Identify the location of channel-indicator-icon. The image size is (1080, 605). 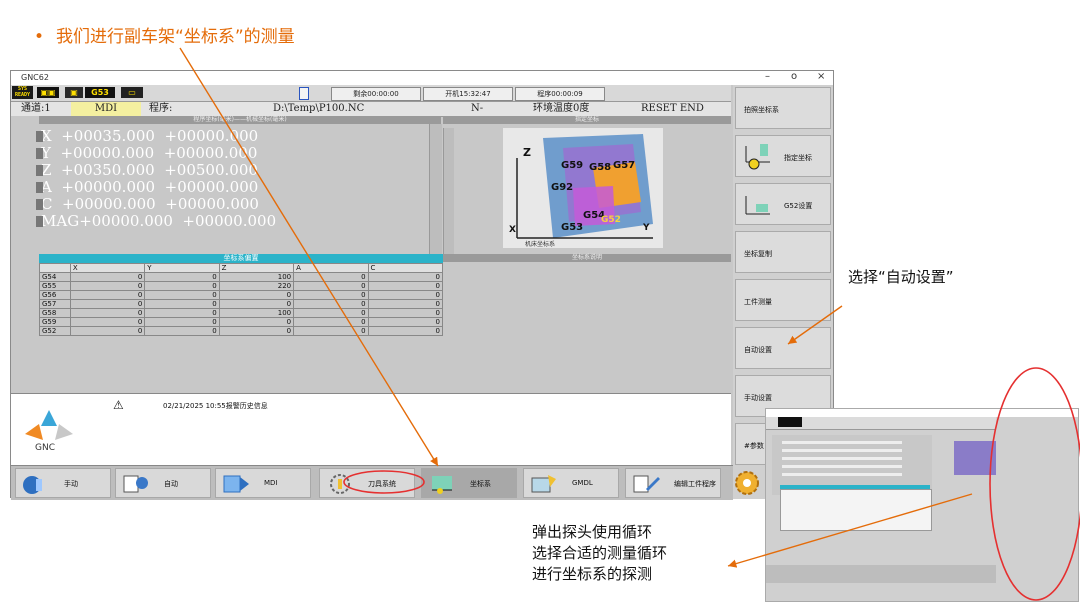
(304, 93).